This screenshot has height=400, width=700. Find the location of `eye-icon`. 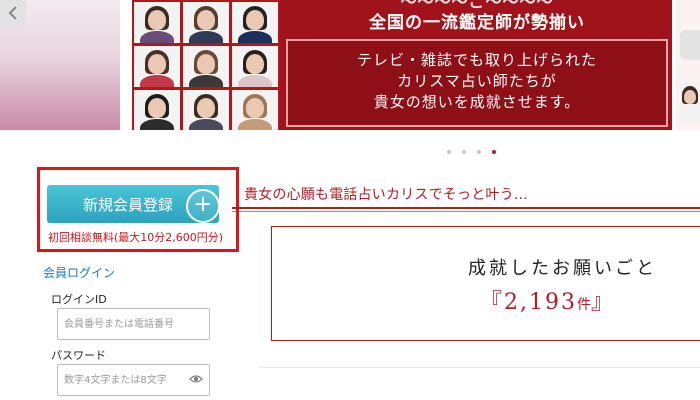

eye-icon is located at coordinates (196, 379).